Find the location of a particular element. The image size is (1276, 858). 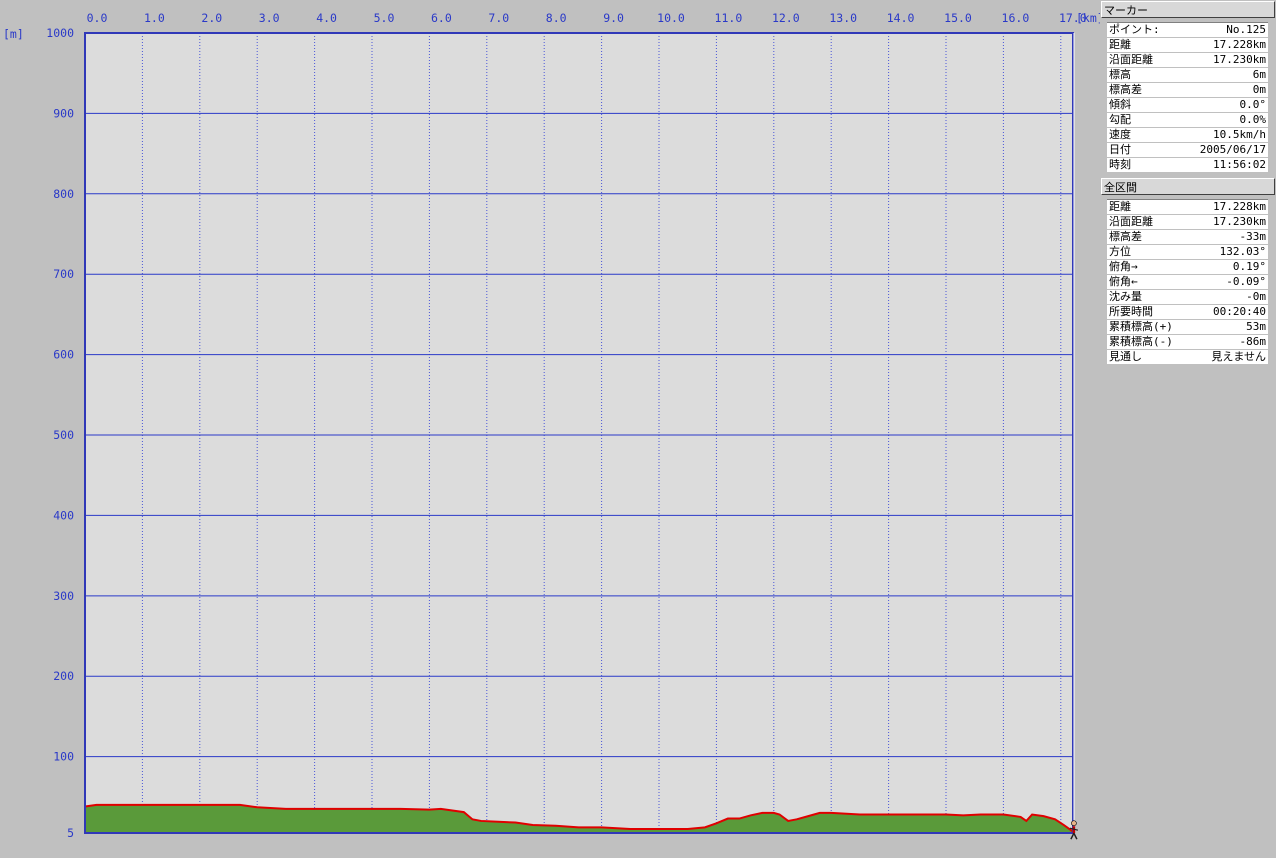

total-row-label: 標高差 is located at coordinates (1125, 236).